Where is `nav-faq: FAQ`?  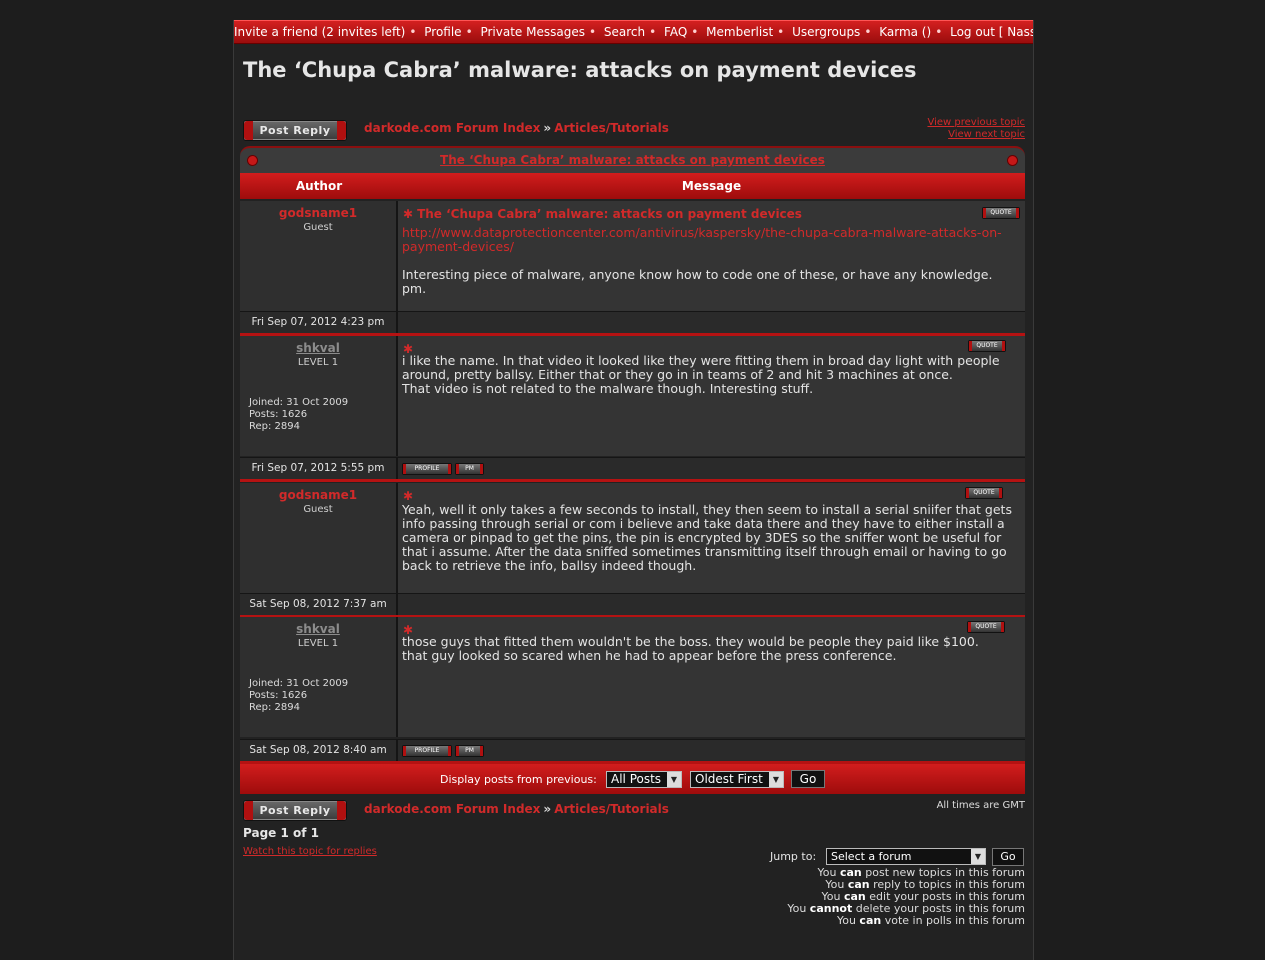 nav-faq: FAQ is located at coordinates (675, 32).